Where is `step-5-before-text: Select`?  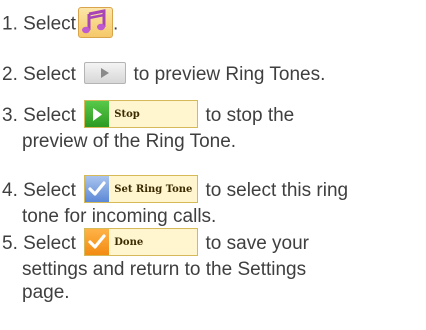
step-5-before-text: Select is located at coordinates (49, 244).